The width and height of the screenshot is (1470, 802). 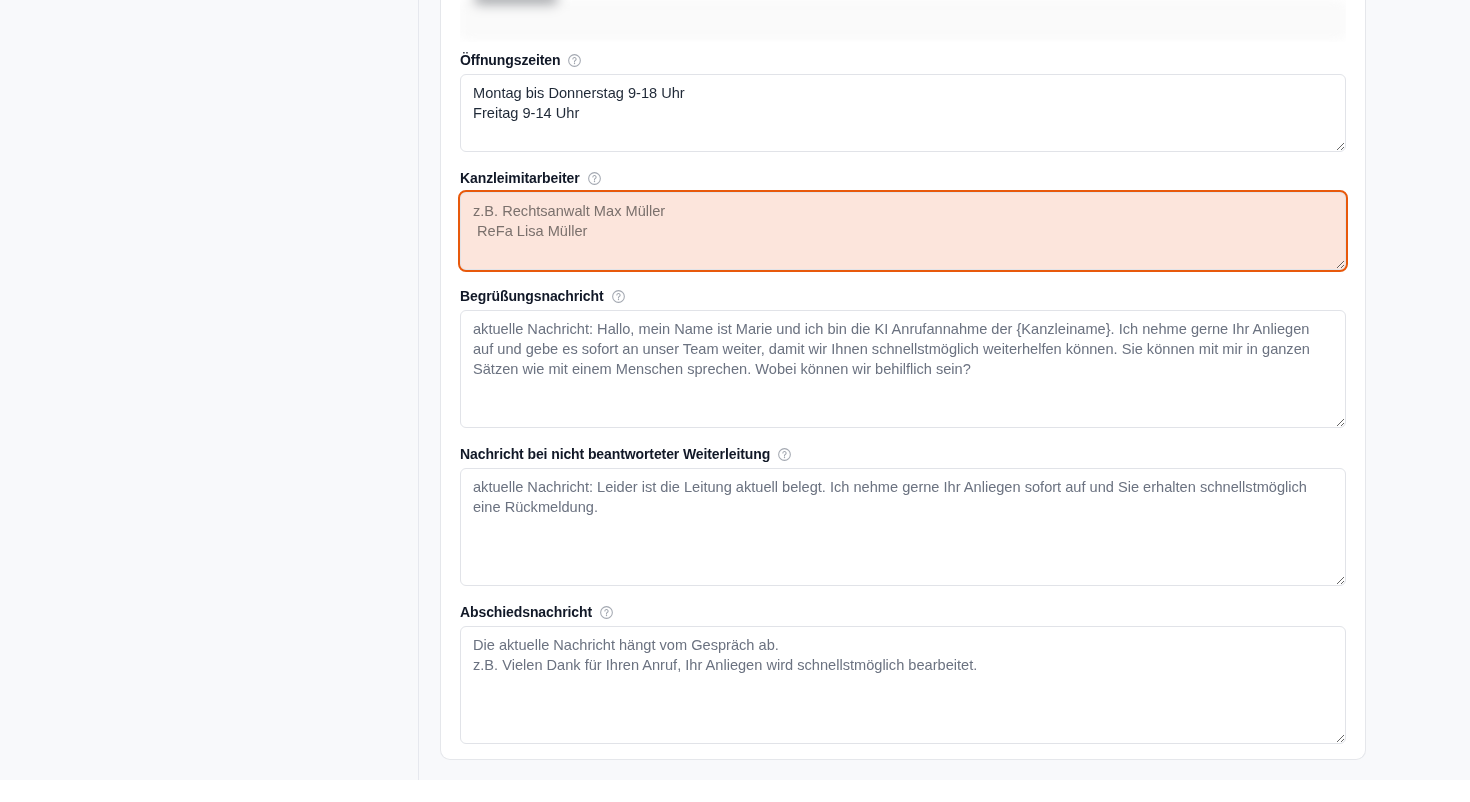 What do you see at coordinates (520, 178) in the screenshot?
I see `field-label: Kanzleimitarbeiter` at bounding box center [520, 178].